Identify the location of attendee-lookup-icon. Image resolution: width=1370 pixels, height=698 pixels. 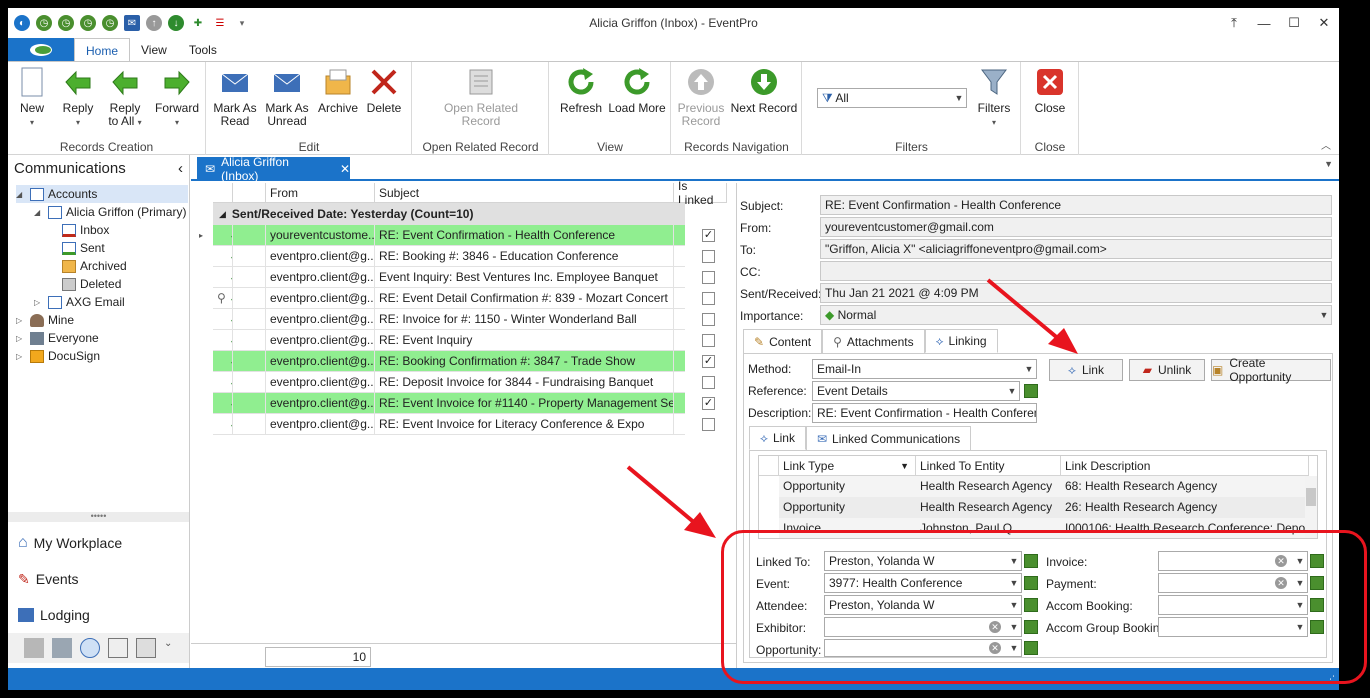
(1031, 605).